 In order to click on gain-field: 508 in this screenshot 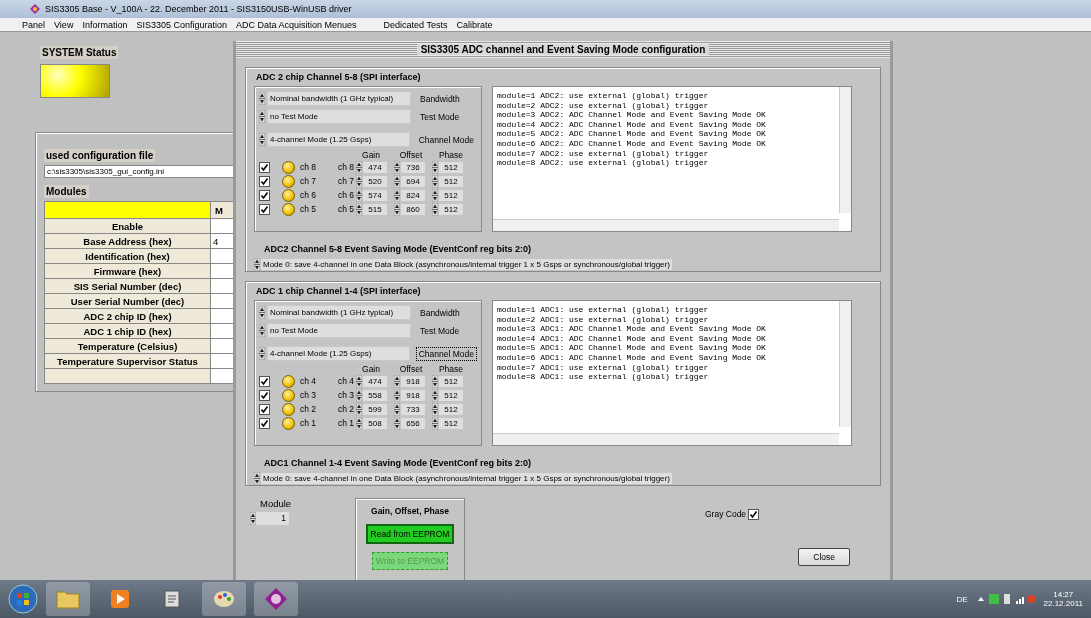, I will do `click(375, 423)`.